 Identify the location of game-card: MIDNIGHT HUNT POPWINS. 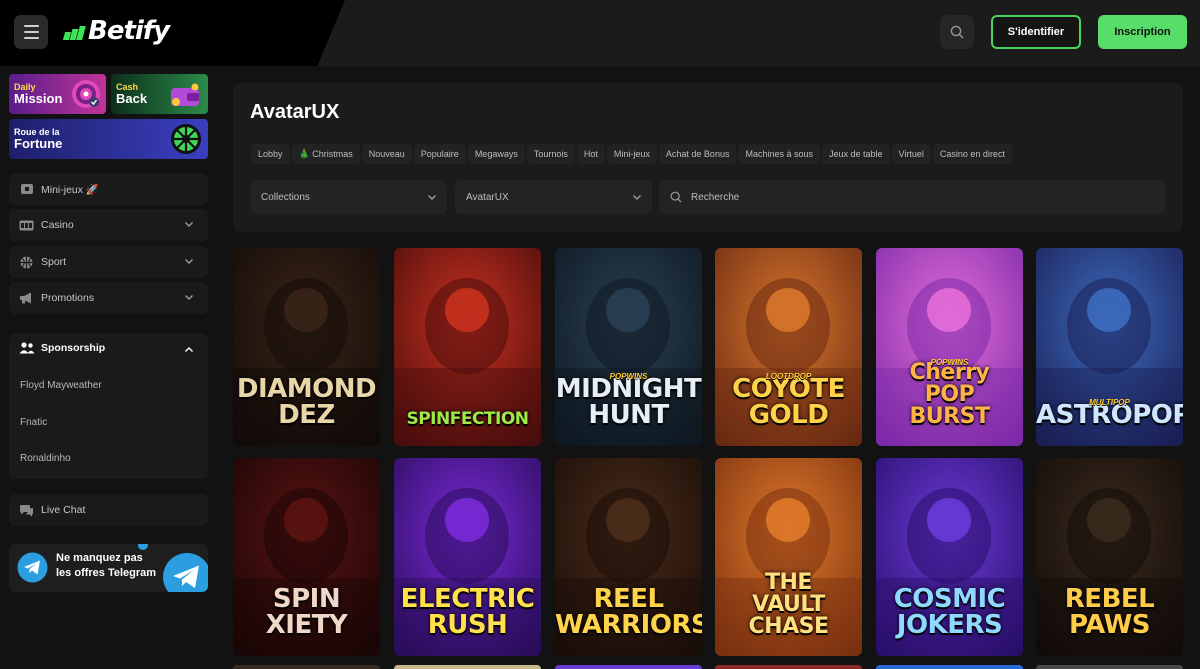
(628, 347).